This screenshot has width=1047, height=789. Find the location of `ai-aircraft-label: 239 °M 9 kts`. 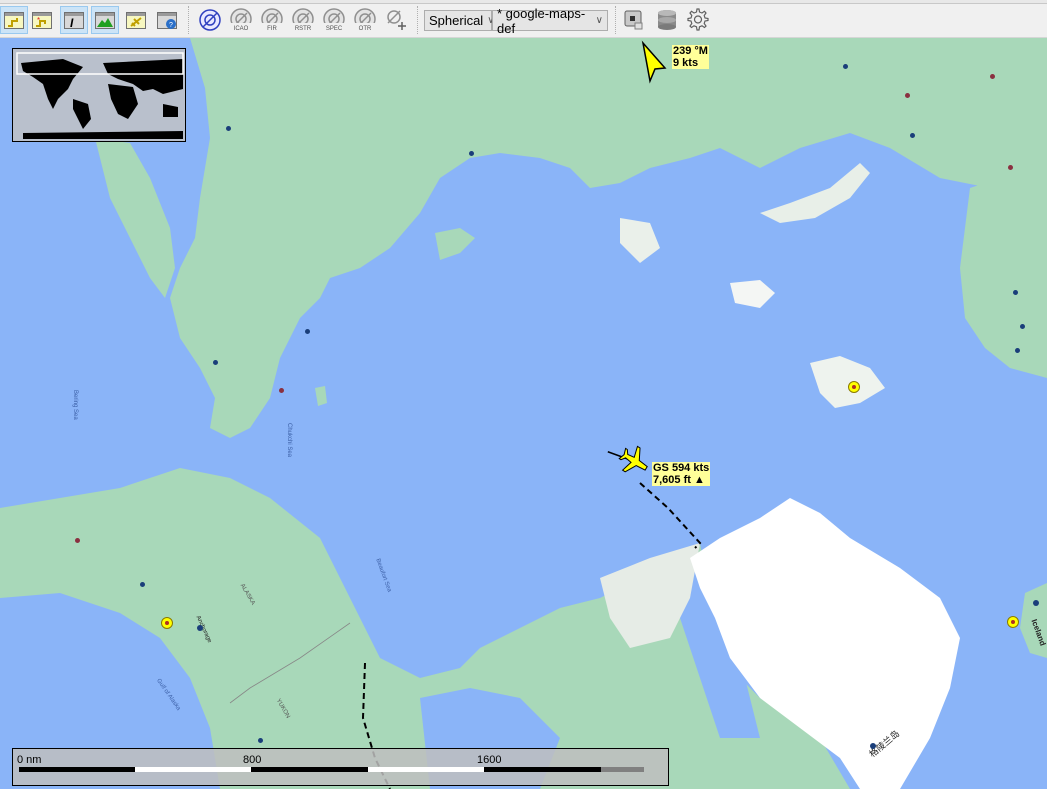

ai-aircraft-label: 239 °M 9 kts is located at coordinates (690, 57).